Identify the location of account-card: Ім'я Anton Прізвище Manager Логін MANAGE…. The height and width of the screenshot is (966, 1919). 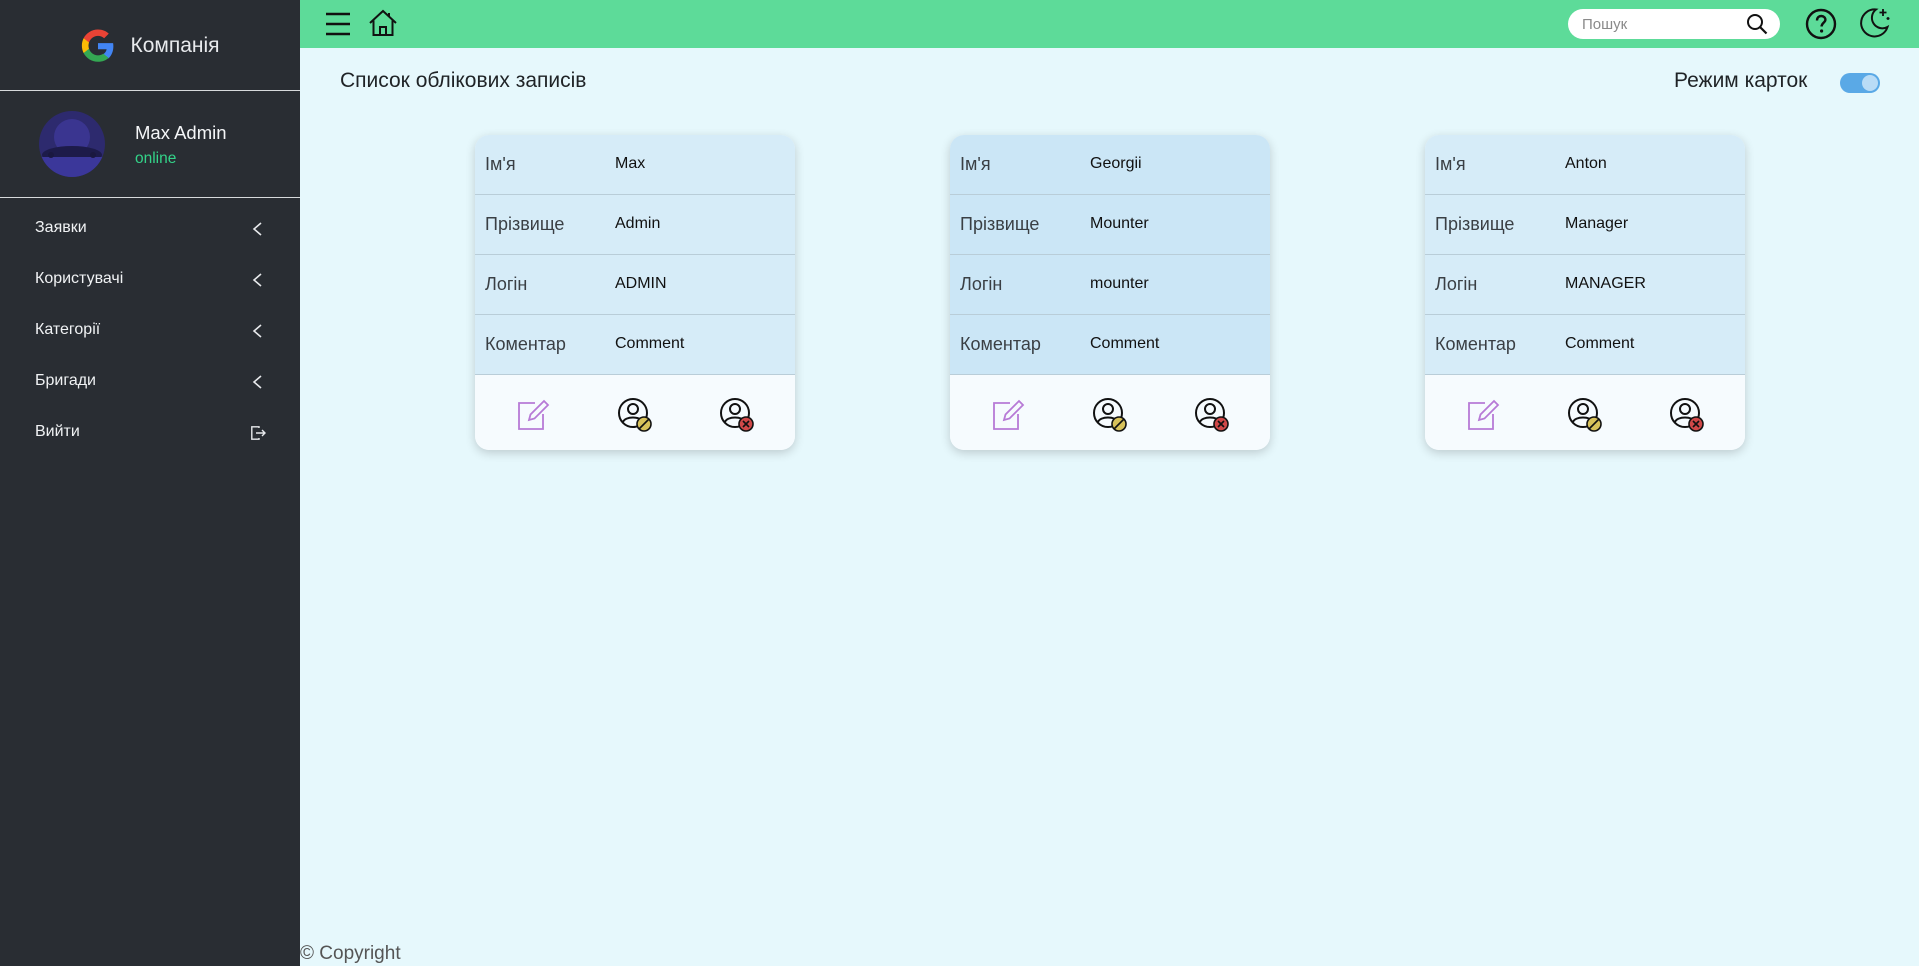
(1585, 292).